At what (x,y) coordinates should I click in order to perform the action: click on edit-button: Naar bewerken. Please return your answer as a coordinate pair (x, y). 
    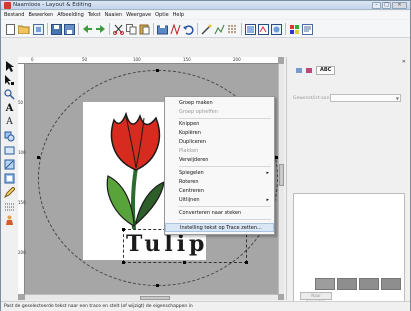
    Looking at the image, I should click on (316, 298).